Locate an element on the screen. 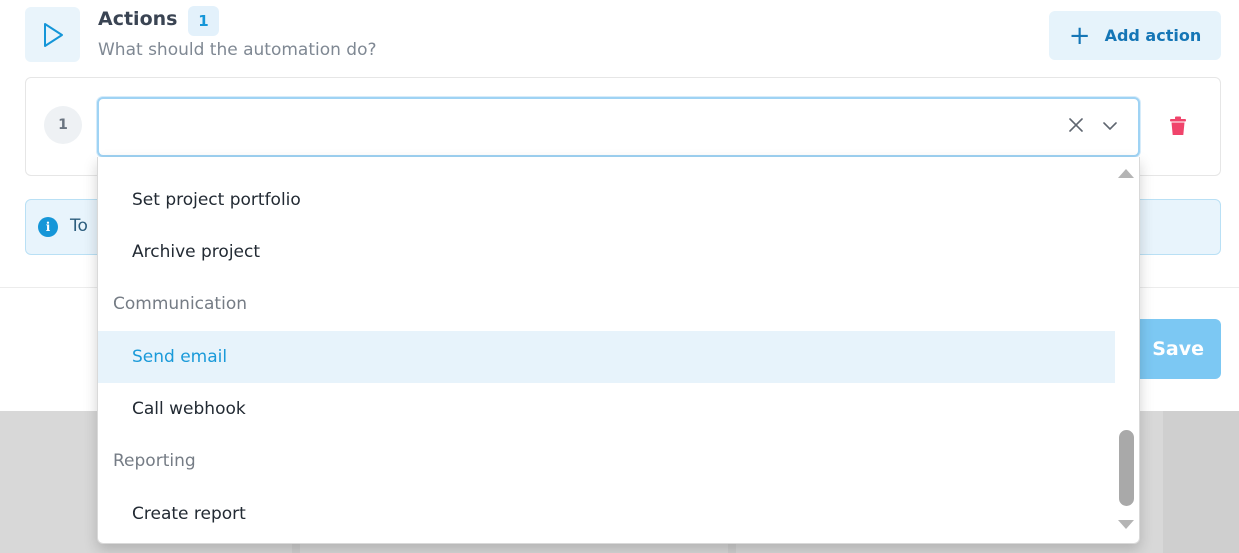 The height and width of the screenshot is (553, 1239). section-subtitle: What should the automation do? is located at coordinates (237, 50).